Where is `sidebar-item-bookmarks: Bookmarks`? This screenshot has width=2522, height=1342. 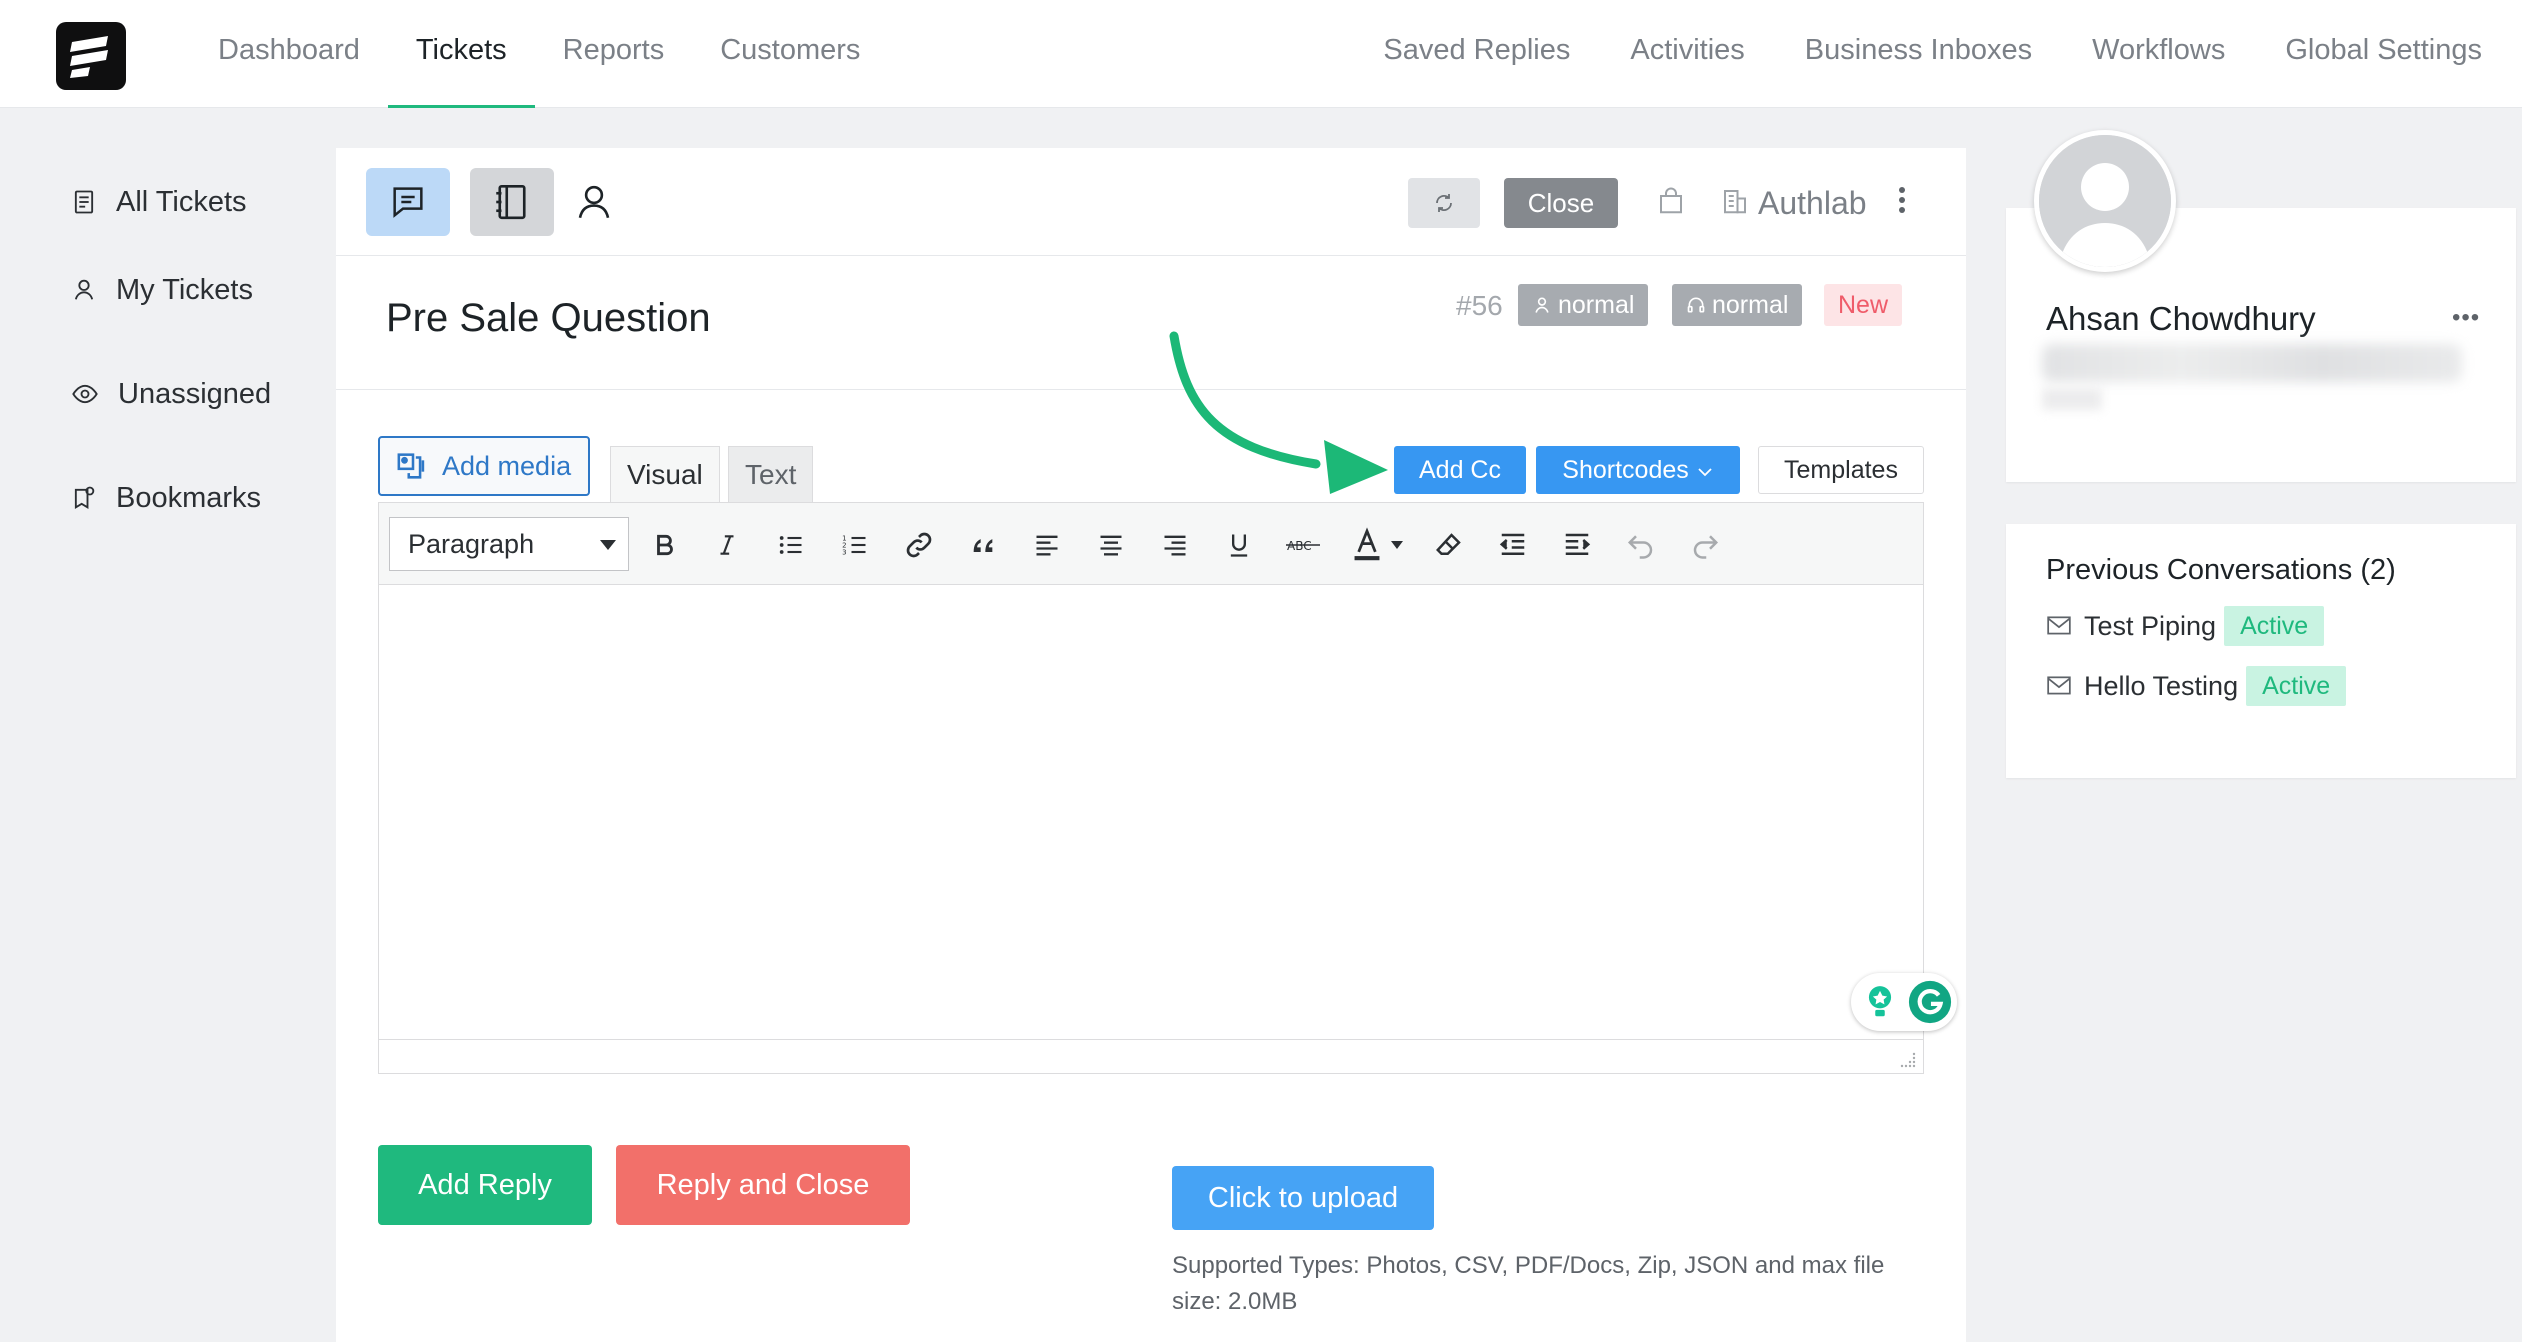 sidebar-item-bookmarks: Bookmarks is located at coordinates (170, 498).